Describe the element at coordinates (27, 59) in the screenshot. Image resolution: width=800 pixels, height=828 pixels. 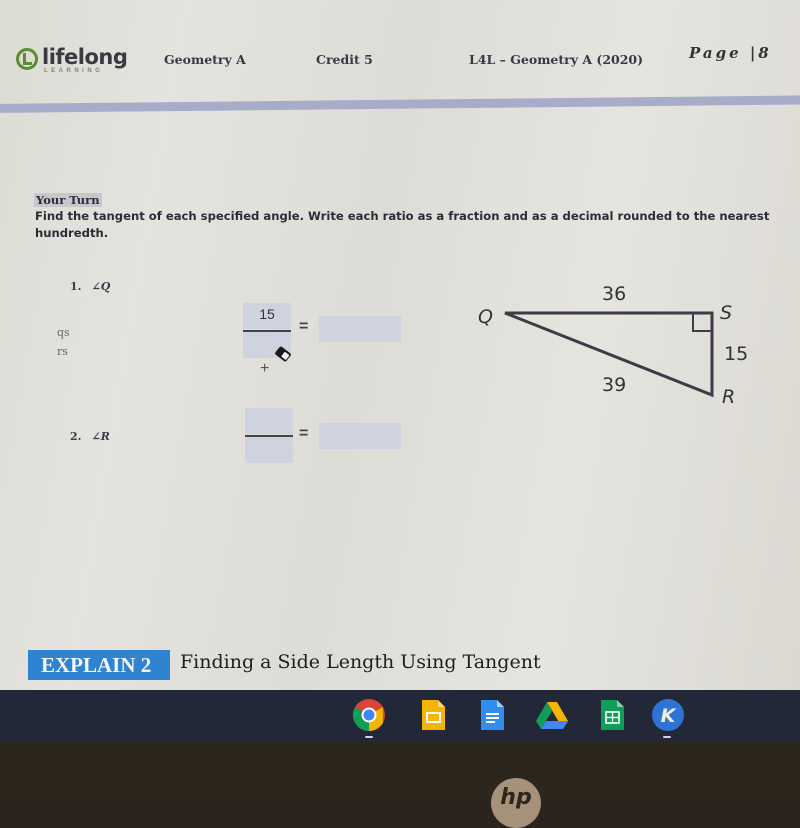
I see `lifelong-logo-icon` at that location.